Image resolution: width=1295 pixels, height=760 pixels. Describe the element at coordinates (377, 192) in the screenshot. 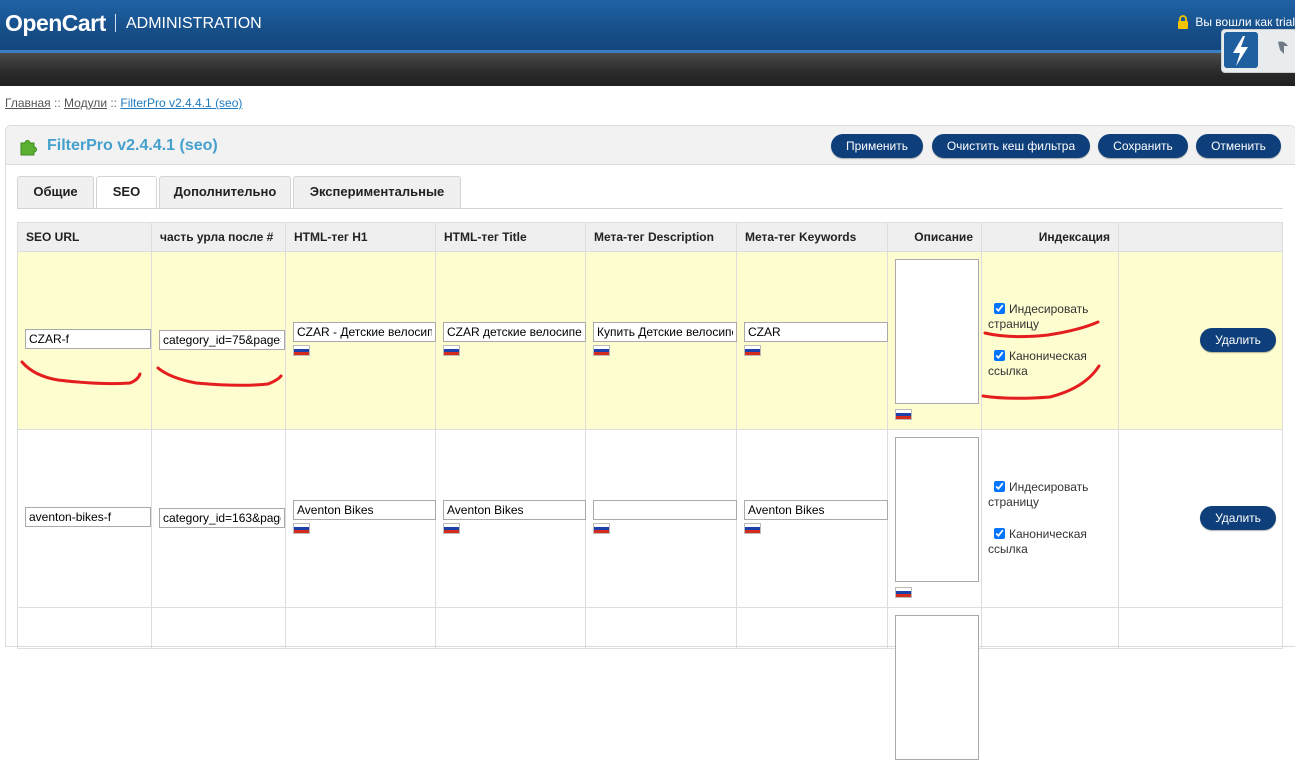

I see `tab-experimental: Экспериментальные` at that location.